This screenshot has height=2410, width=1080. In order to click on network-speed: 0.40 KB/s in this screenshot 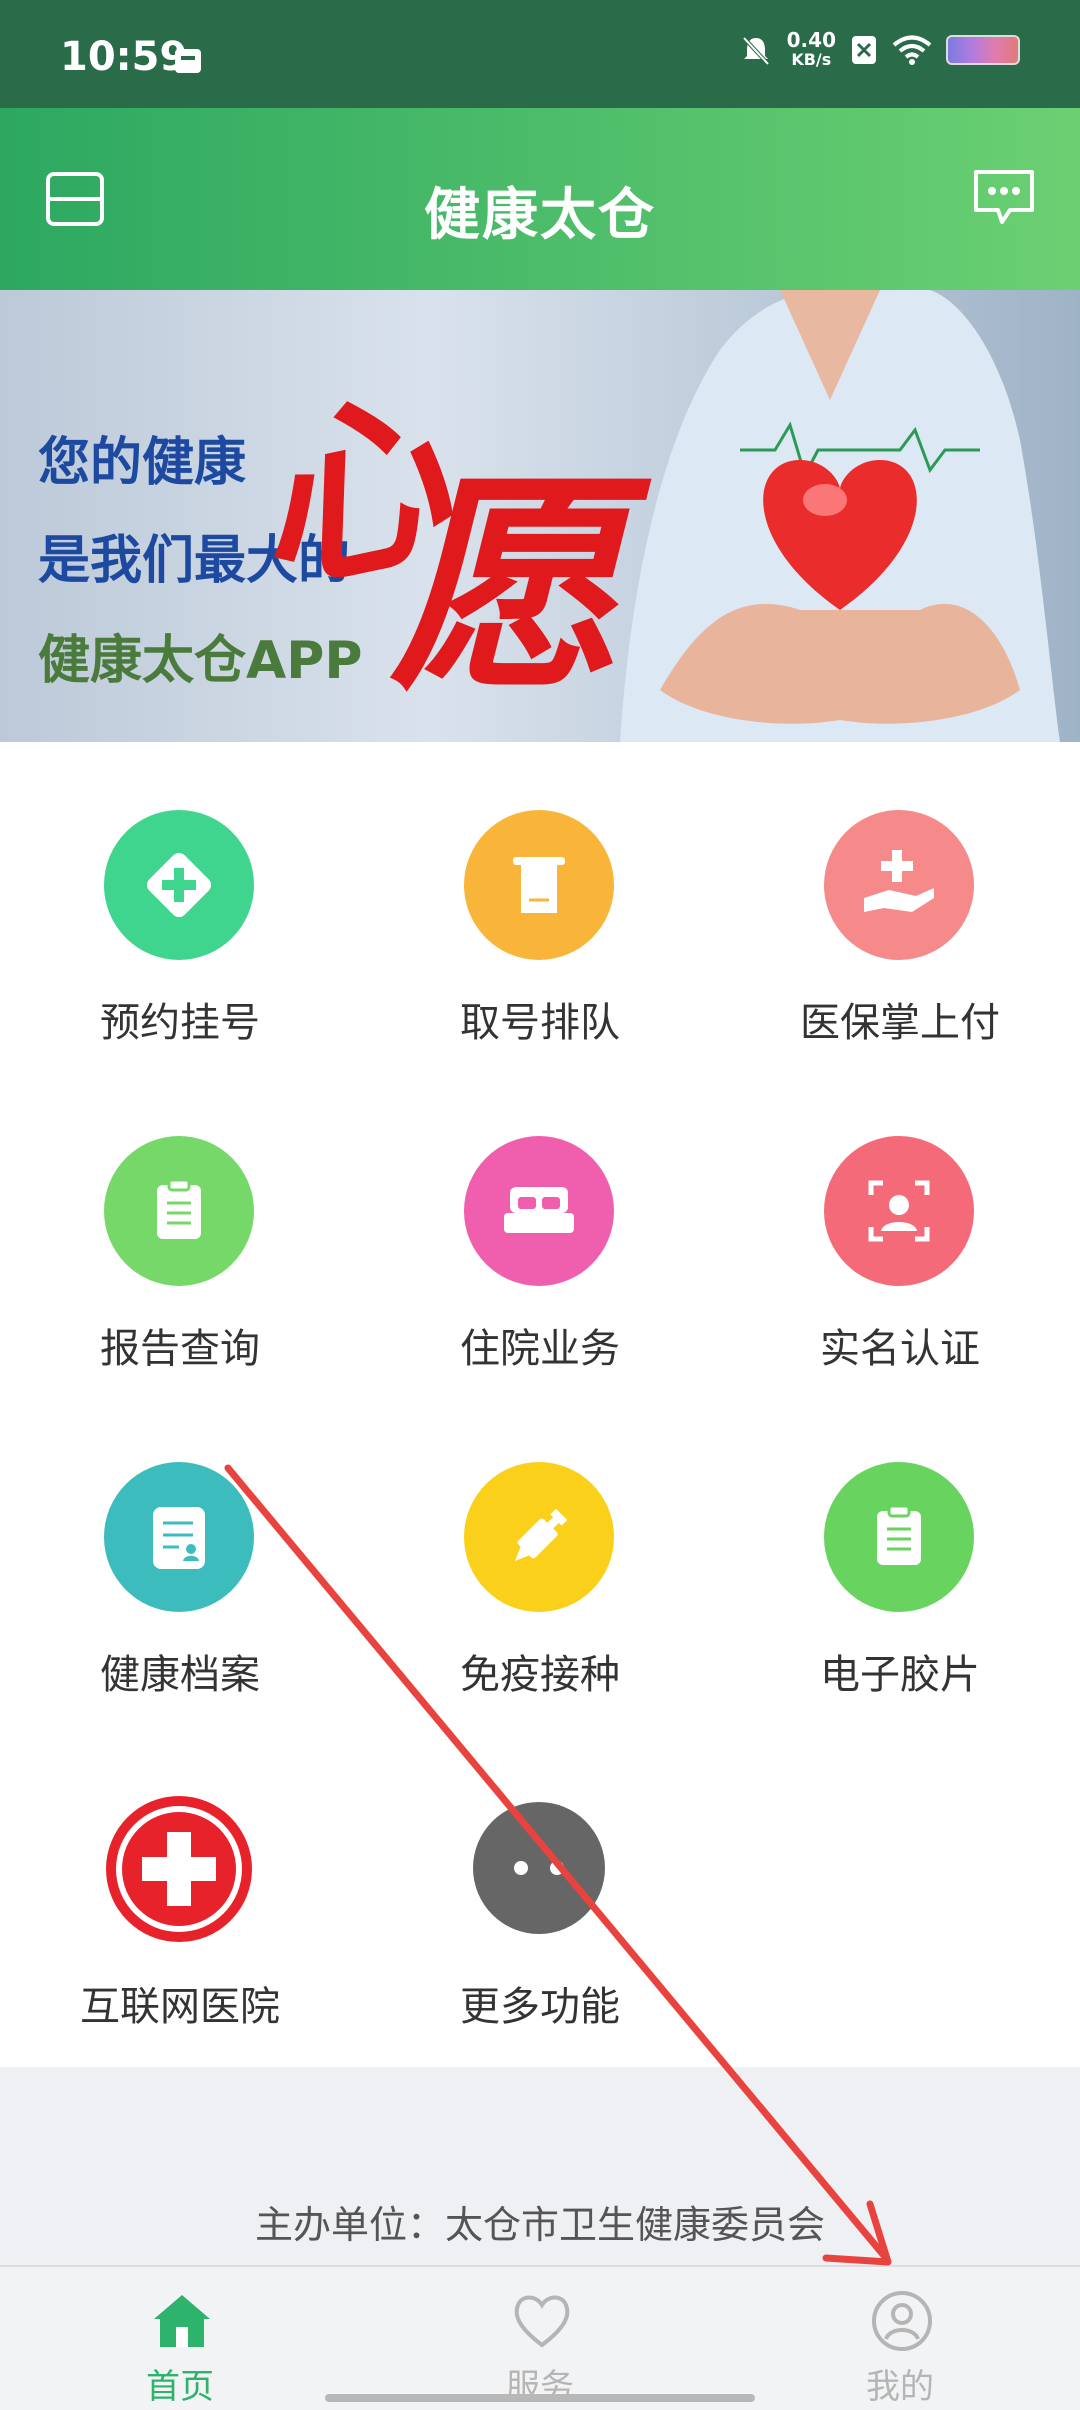, I will do `click(811, 50)`.